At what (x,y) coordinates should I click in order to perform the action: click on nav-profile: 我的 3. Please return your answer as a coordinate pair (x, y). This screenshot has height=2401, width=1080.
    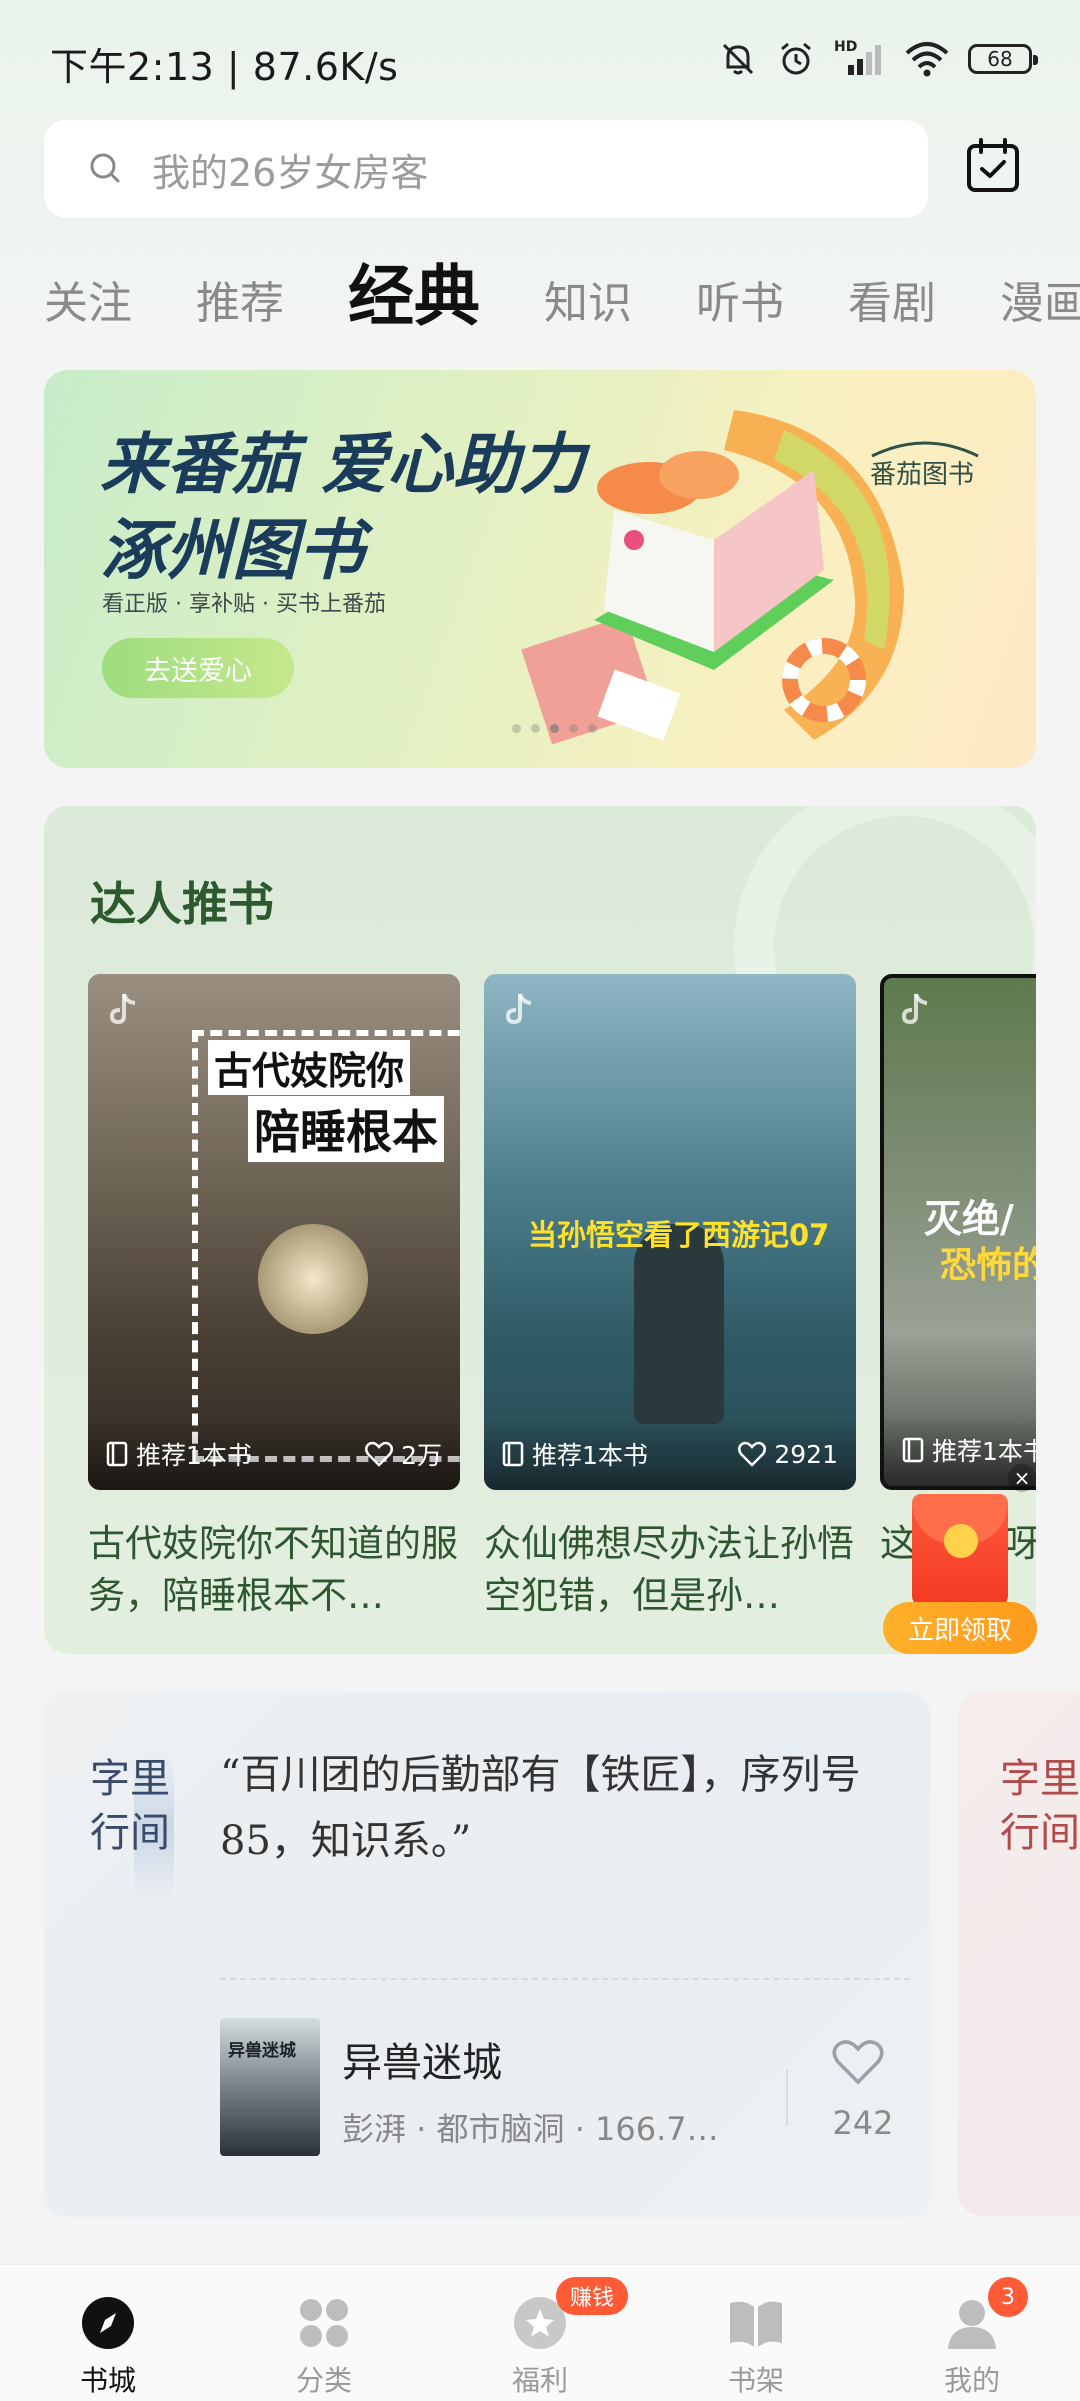
    Looking at the image, I should click on (972, 2333).